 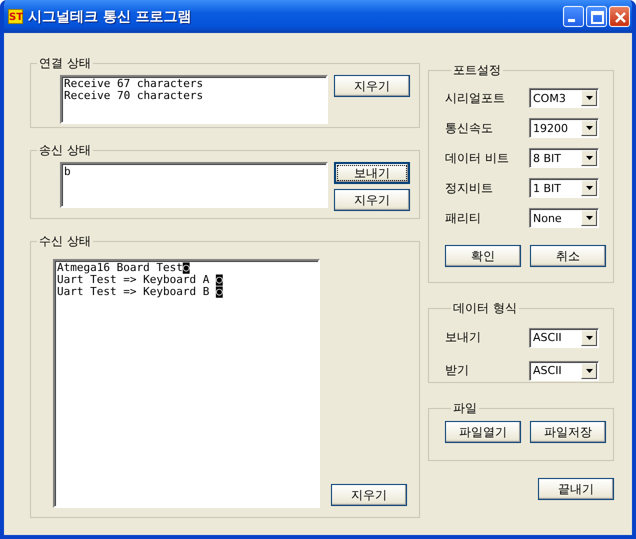 What do you see at coordinates (65, 241) in the screenshot?
I see `group-title: 수신 상태` at bounding box center [65, 241].